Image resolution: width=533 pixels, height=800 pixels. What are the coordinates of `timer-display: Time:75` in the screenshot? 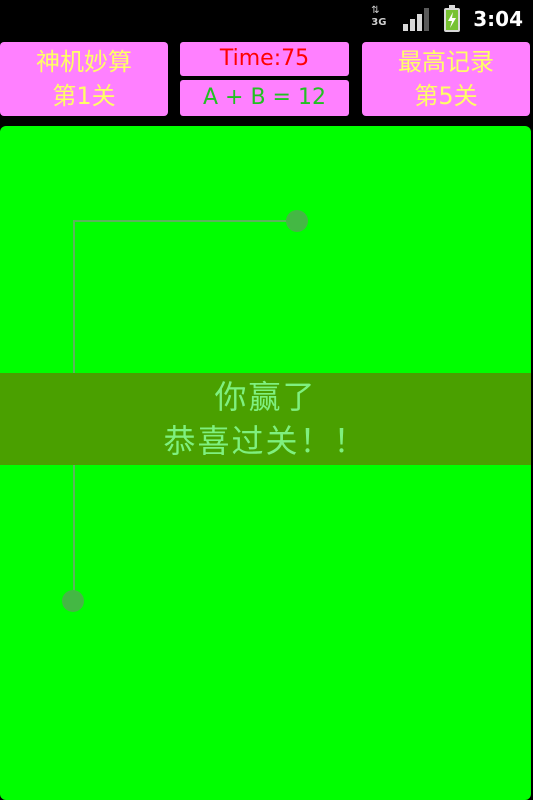 It's located at (264, 59).